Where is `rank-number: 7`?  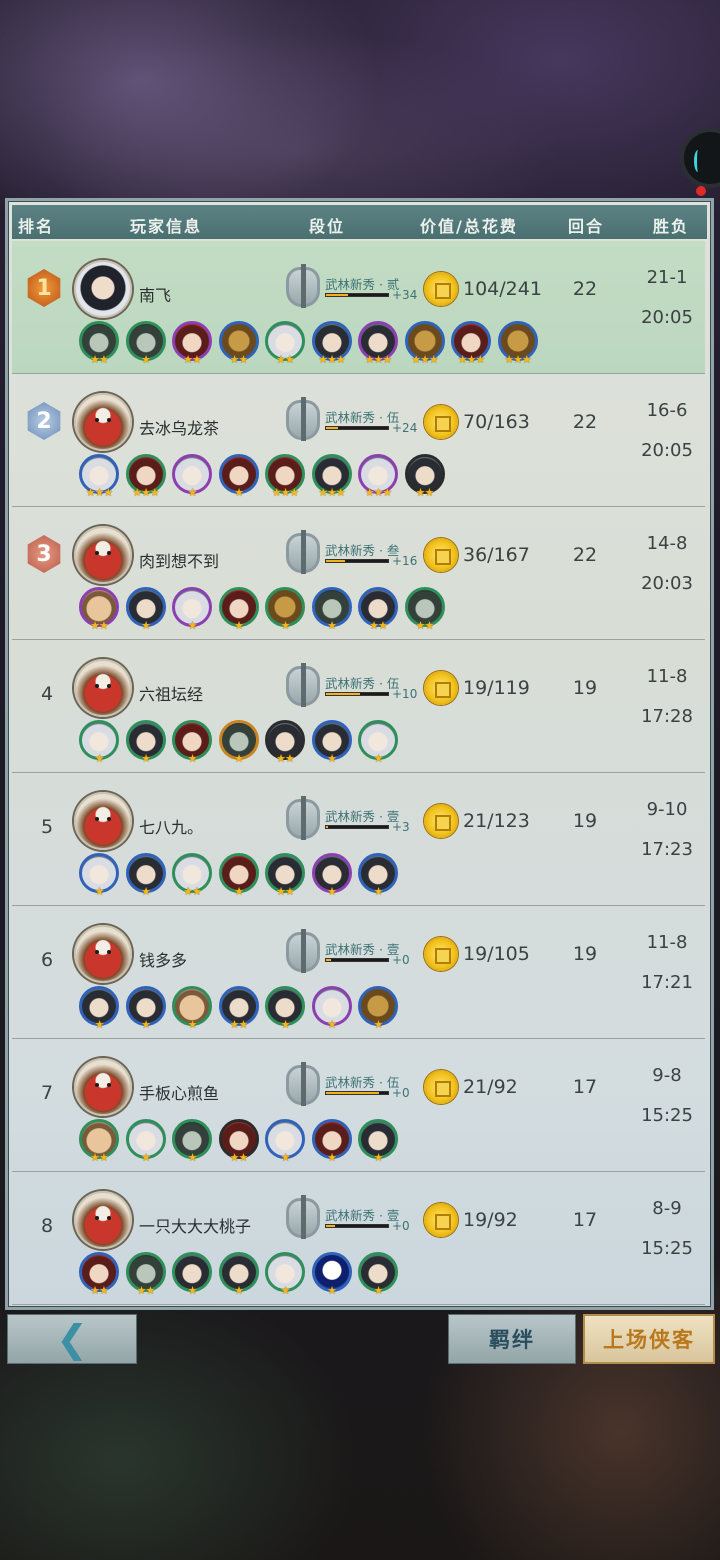
rank-number: 7 is located at coordinates (47, 1093).